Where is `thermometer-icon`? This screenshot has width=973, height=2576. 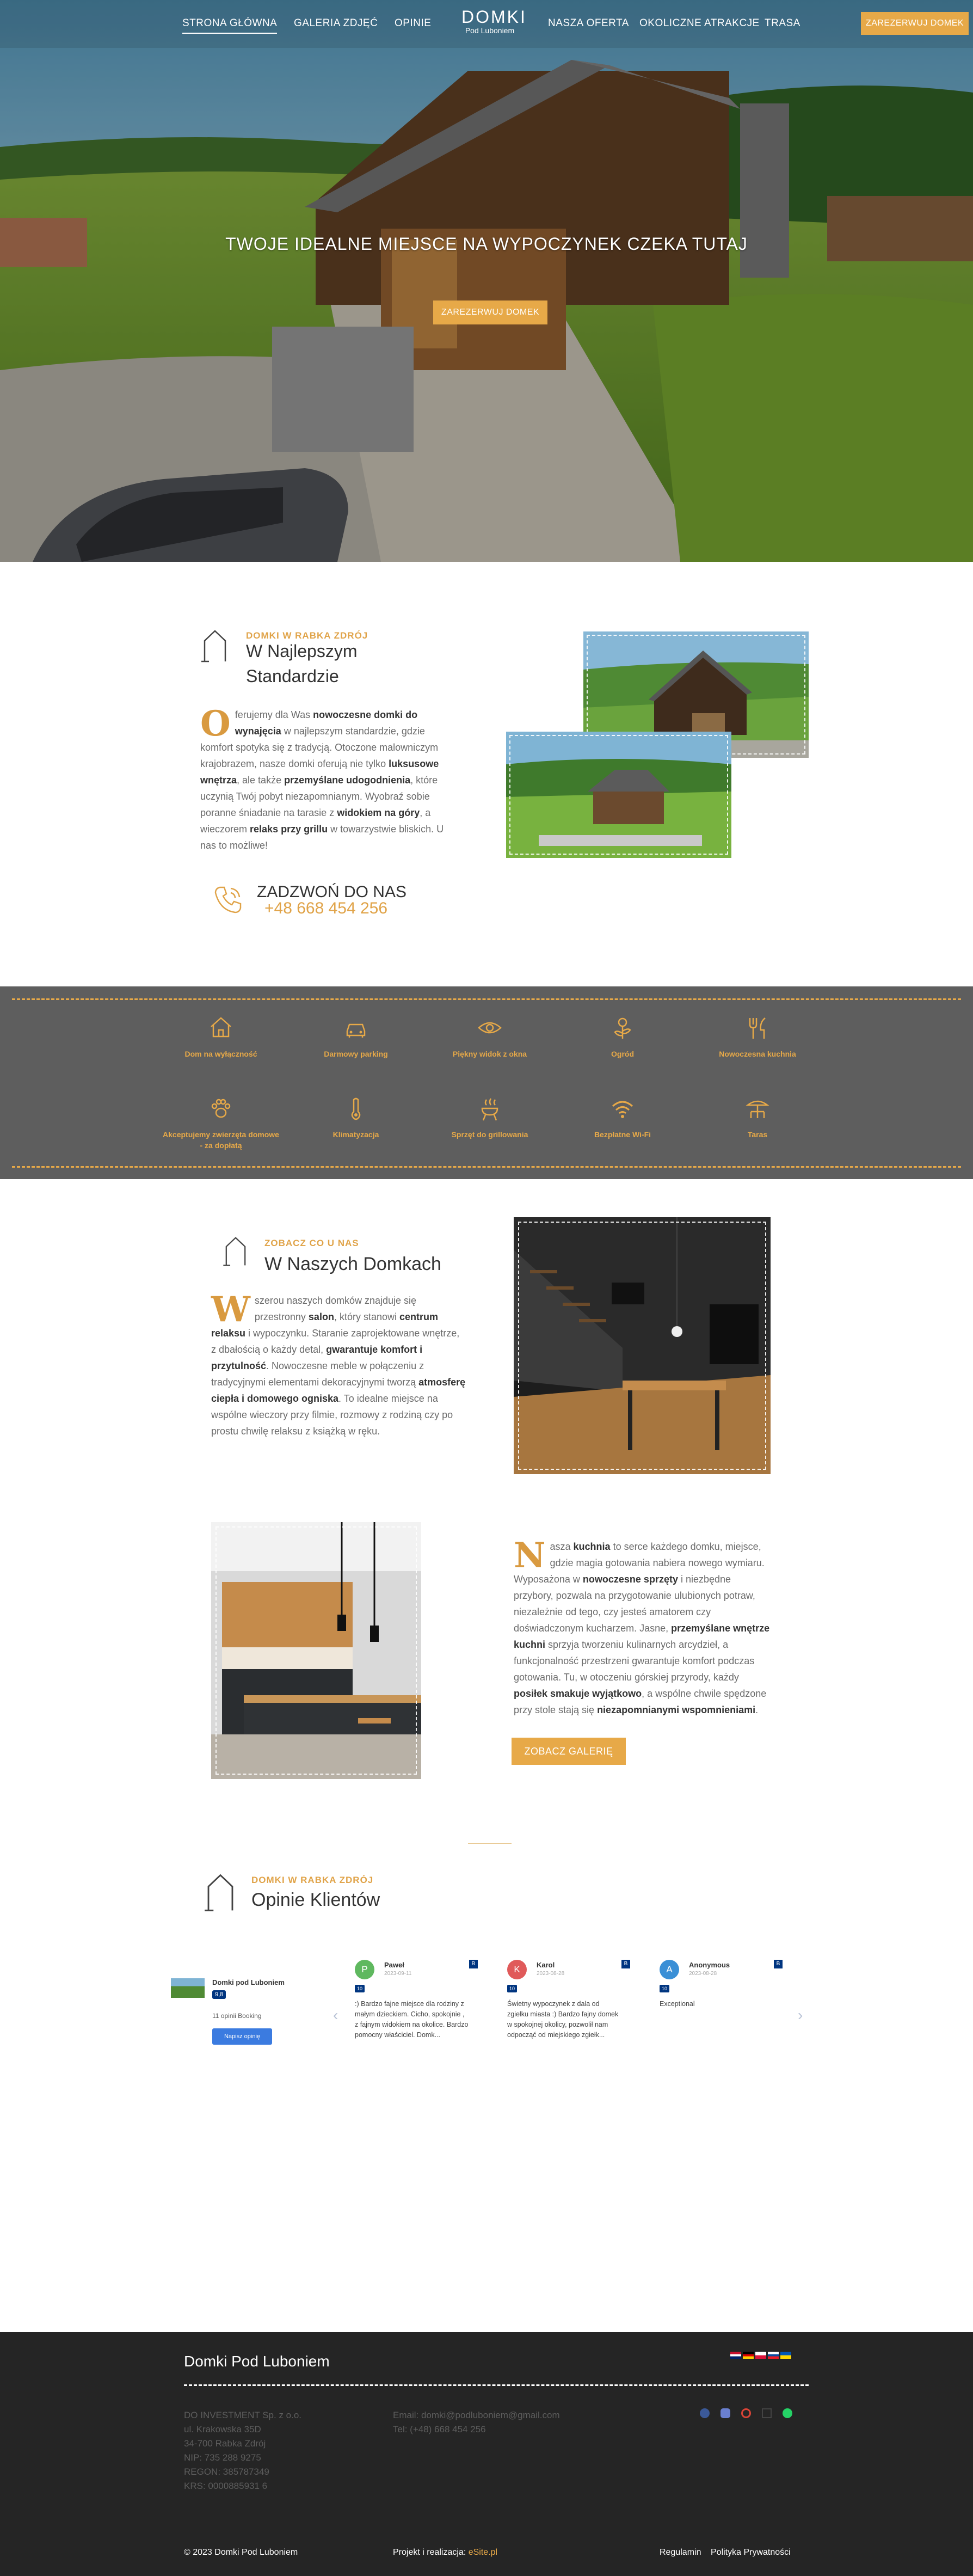 thermometer-icon is located at coordinates (356, 1108).